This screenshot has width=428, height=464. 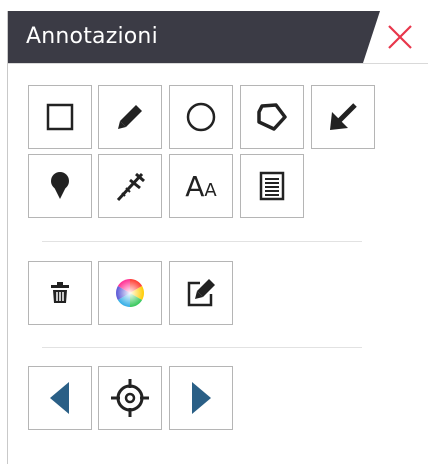 I want to click on previous-button, so click(x=60, y=398).